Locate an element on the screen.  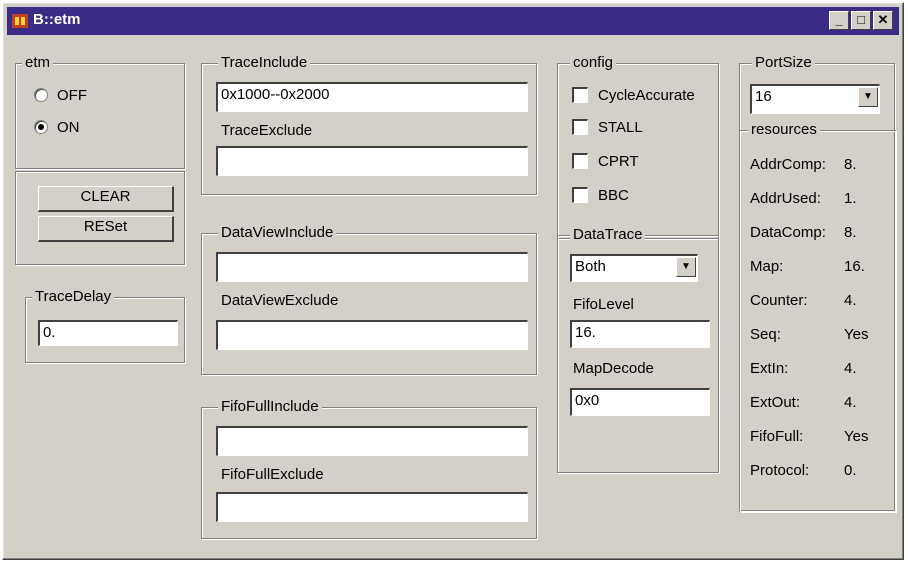
radio-off-label: OFF is located at coordinates (72, 95).